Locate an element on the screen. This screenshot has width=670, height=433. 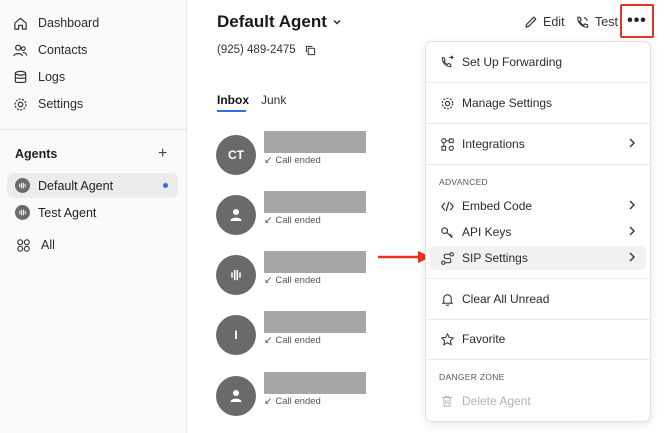
sidebar-item-label: Settings is located at coordinates (61, 104).